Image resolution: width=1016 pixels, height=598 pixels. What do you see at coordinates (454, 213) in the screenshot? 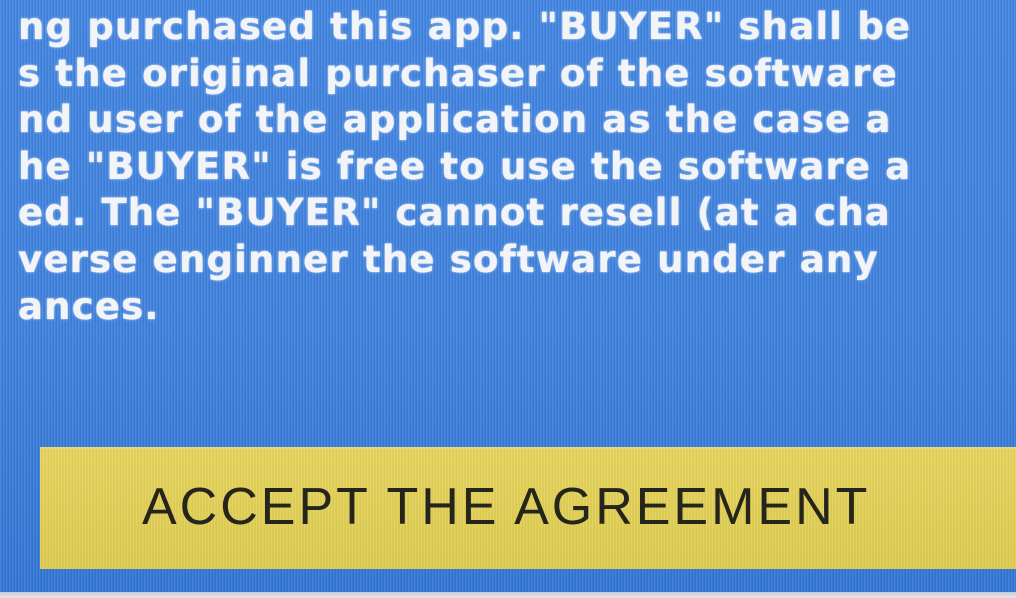
I see `agreement-line: ed. The "BUYER" cannot resell (at a cha` at bounding box center [454, 213].